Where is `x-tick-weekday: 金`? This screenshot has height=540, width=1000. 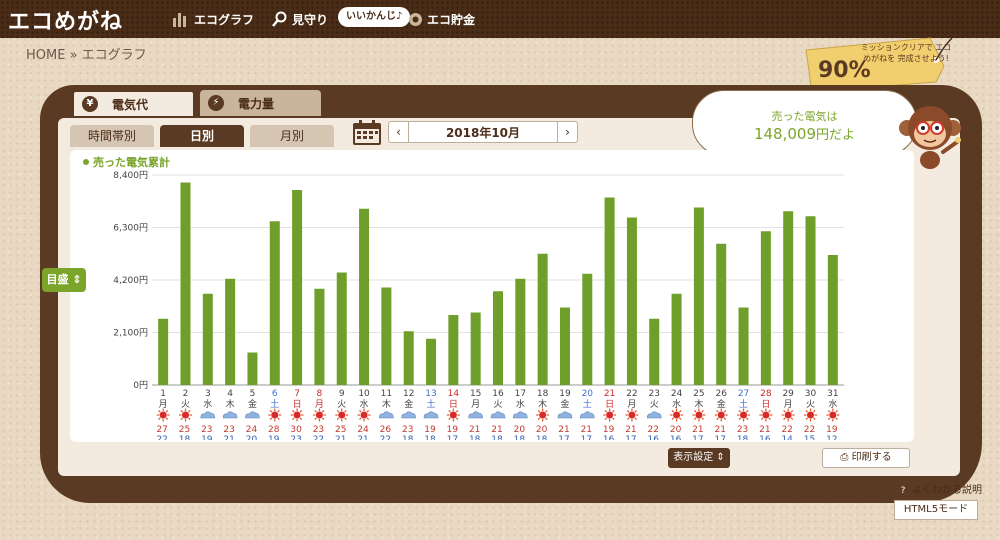 x-tick-weekday: 金 is located at coordinates (252, 404).